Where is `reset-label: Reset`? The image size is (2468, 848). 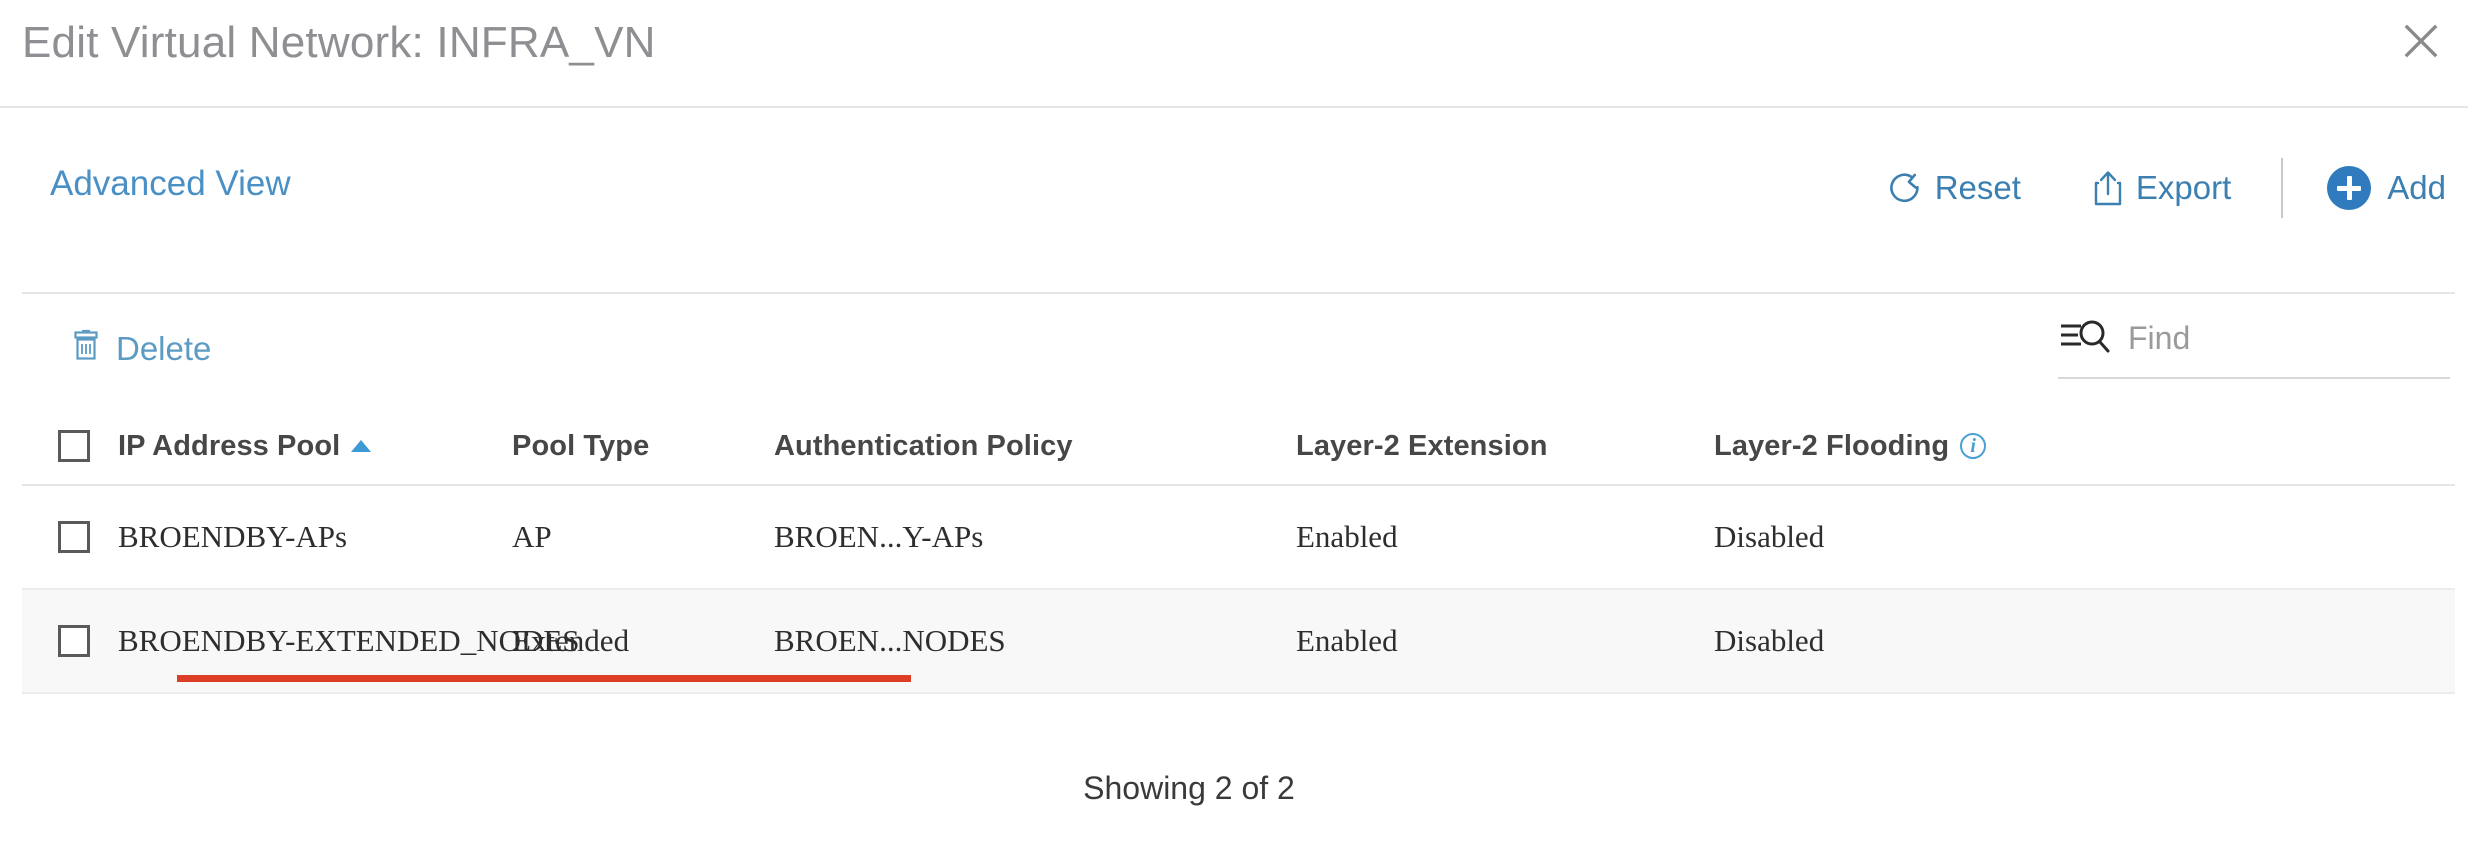 reset-label: Reset is located at coordinates (1977, 187).